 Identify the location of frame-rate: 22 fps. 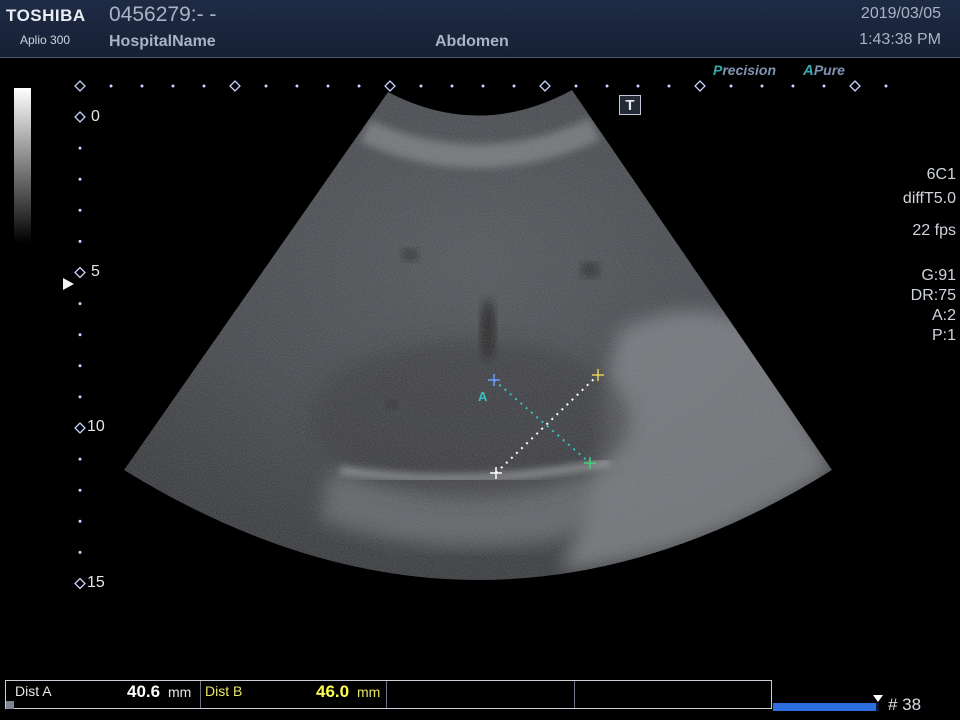
(934, 230).